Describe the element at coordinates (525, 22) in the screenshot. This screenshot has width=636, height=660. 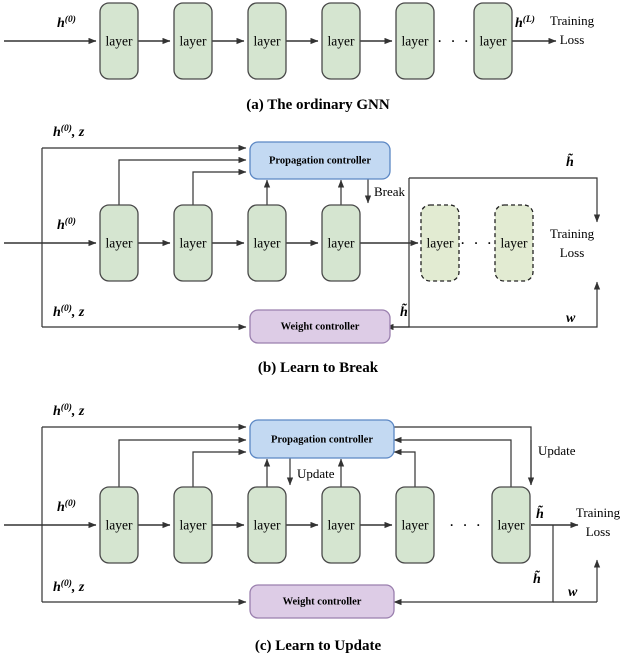
I see `panel-a-output-label: h(L)` at that location.